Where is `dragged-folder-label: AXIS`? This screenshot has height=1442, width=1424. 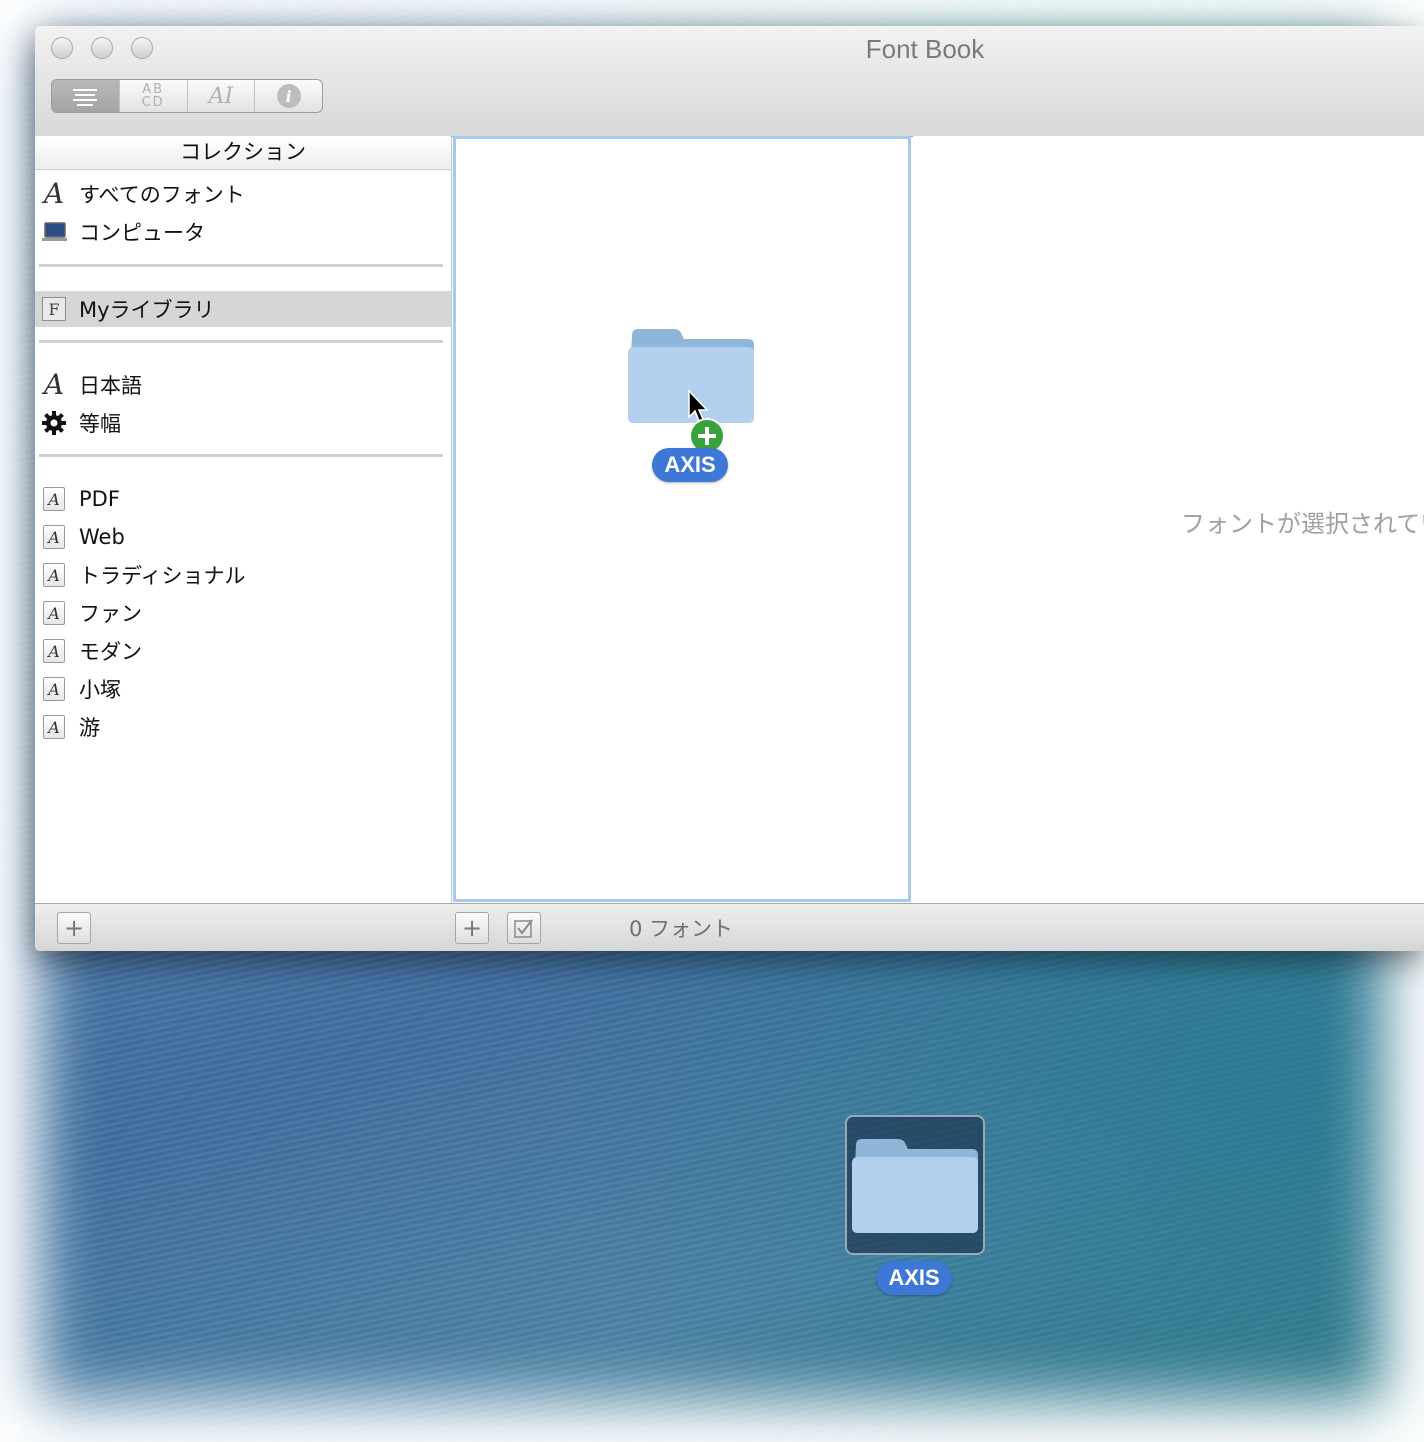
dragged-folder-label: AXIS is located at coordinates (690, 465).